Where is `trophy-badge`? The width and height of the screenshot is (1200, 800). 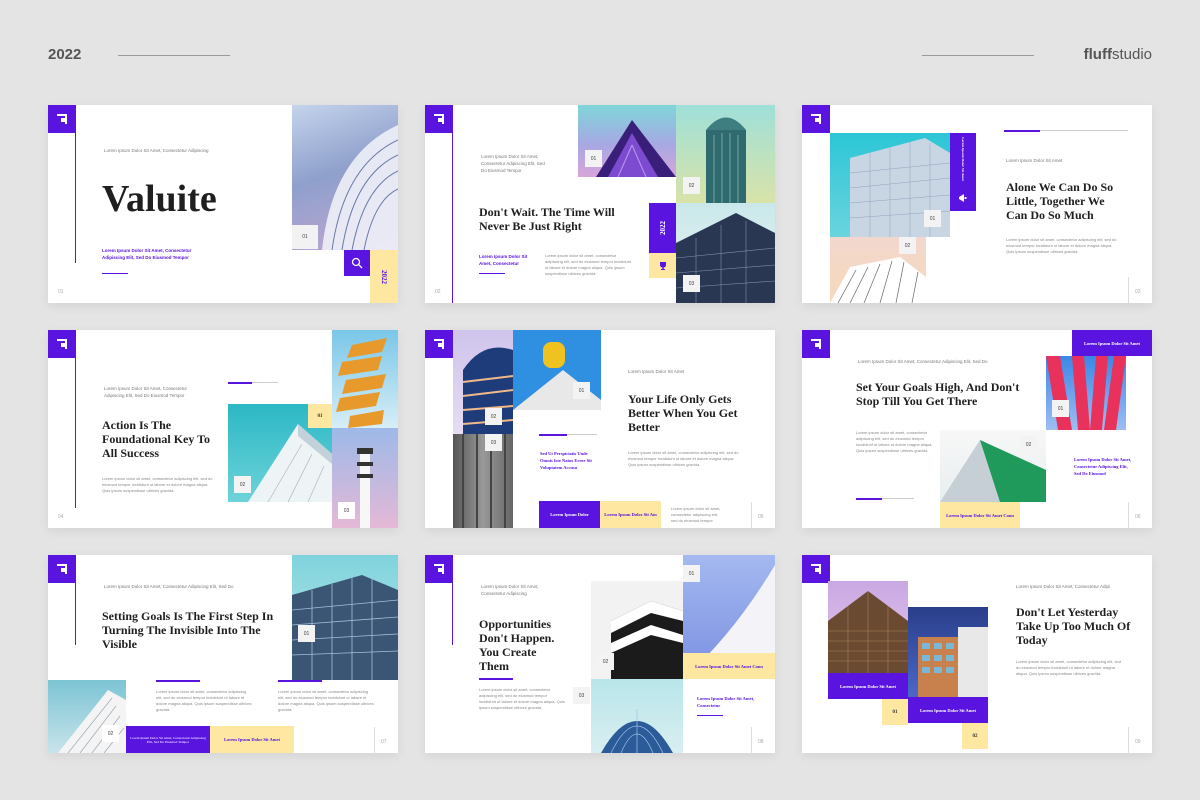
trophy-badge is located at coordinates (662, 265).